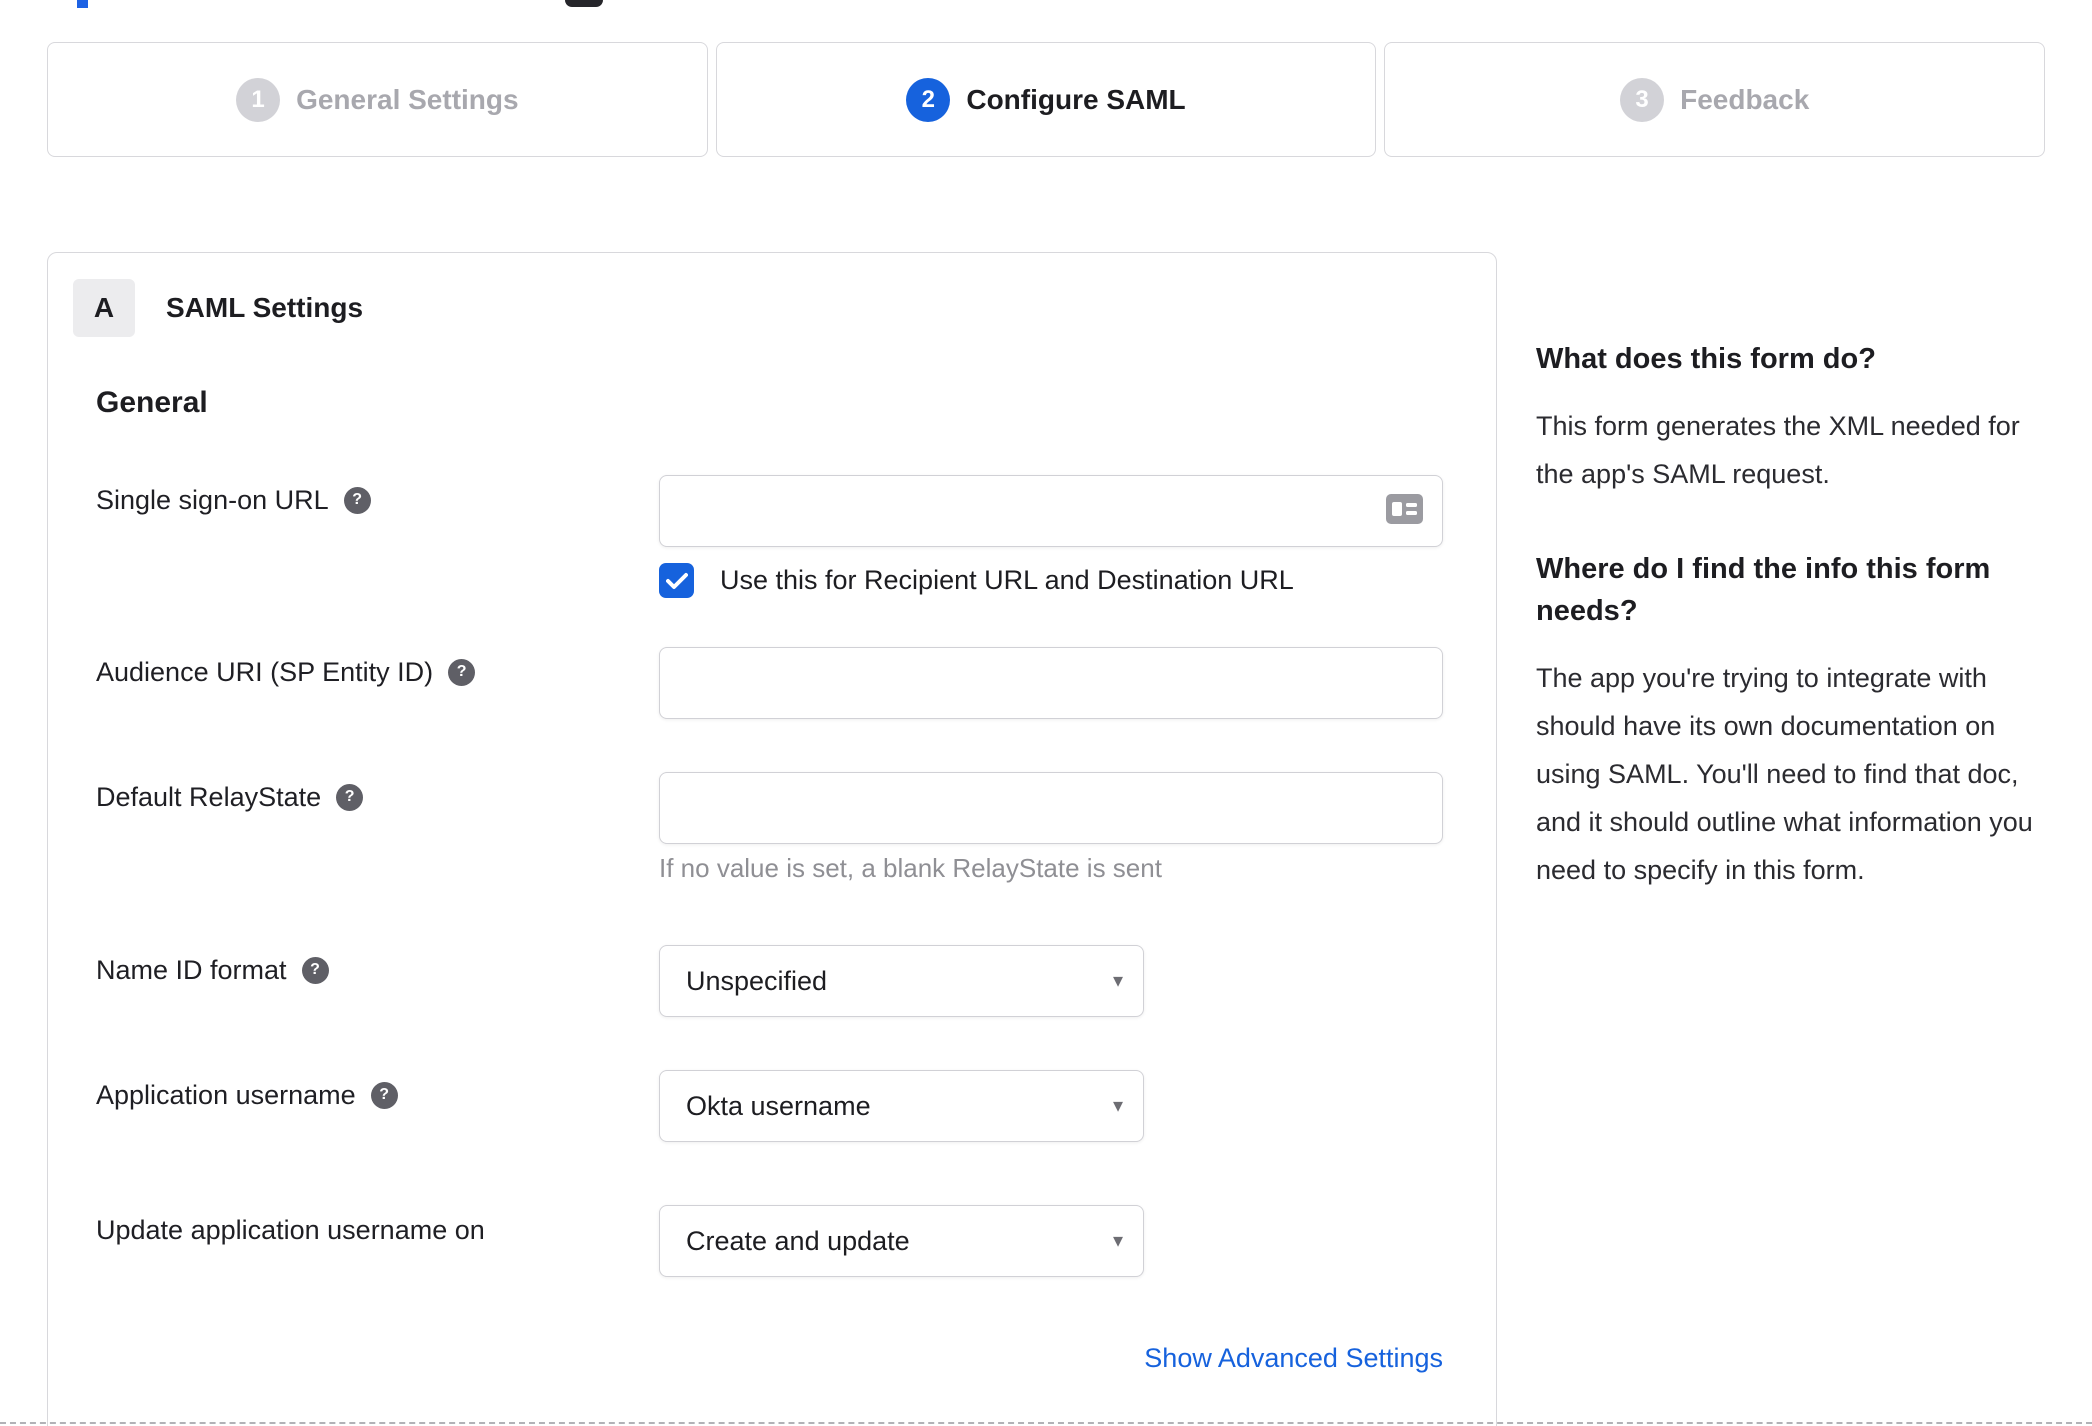 Image resolution: width=2092 pixels, height=1426 pixels. Describe the element at coordinates (191, 969) in the screenshot. I see `name-id-format-label: Name ID format` at that location.